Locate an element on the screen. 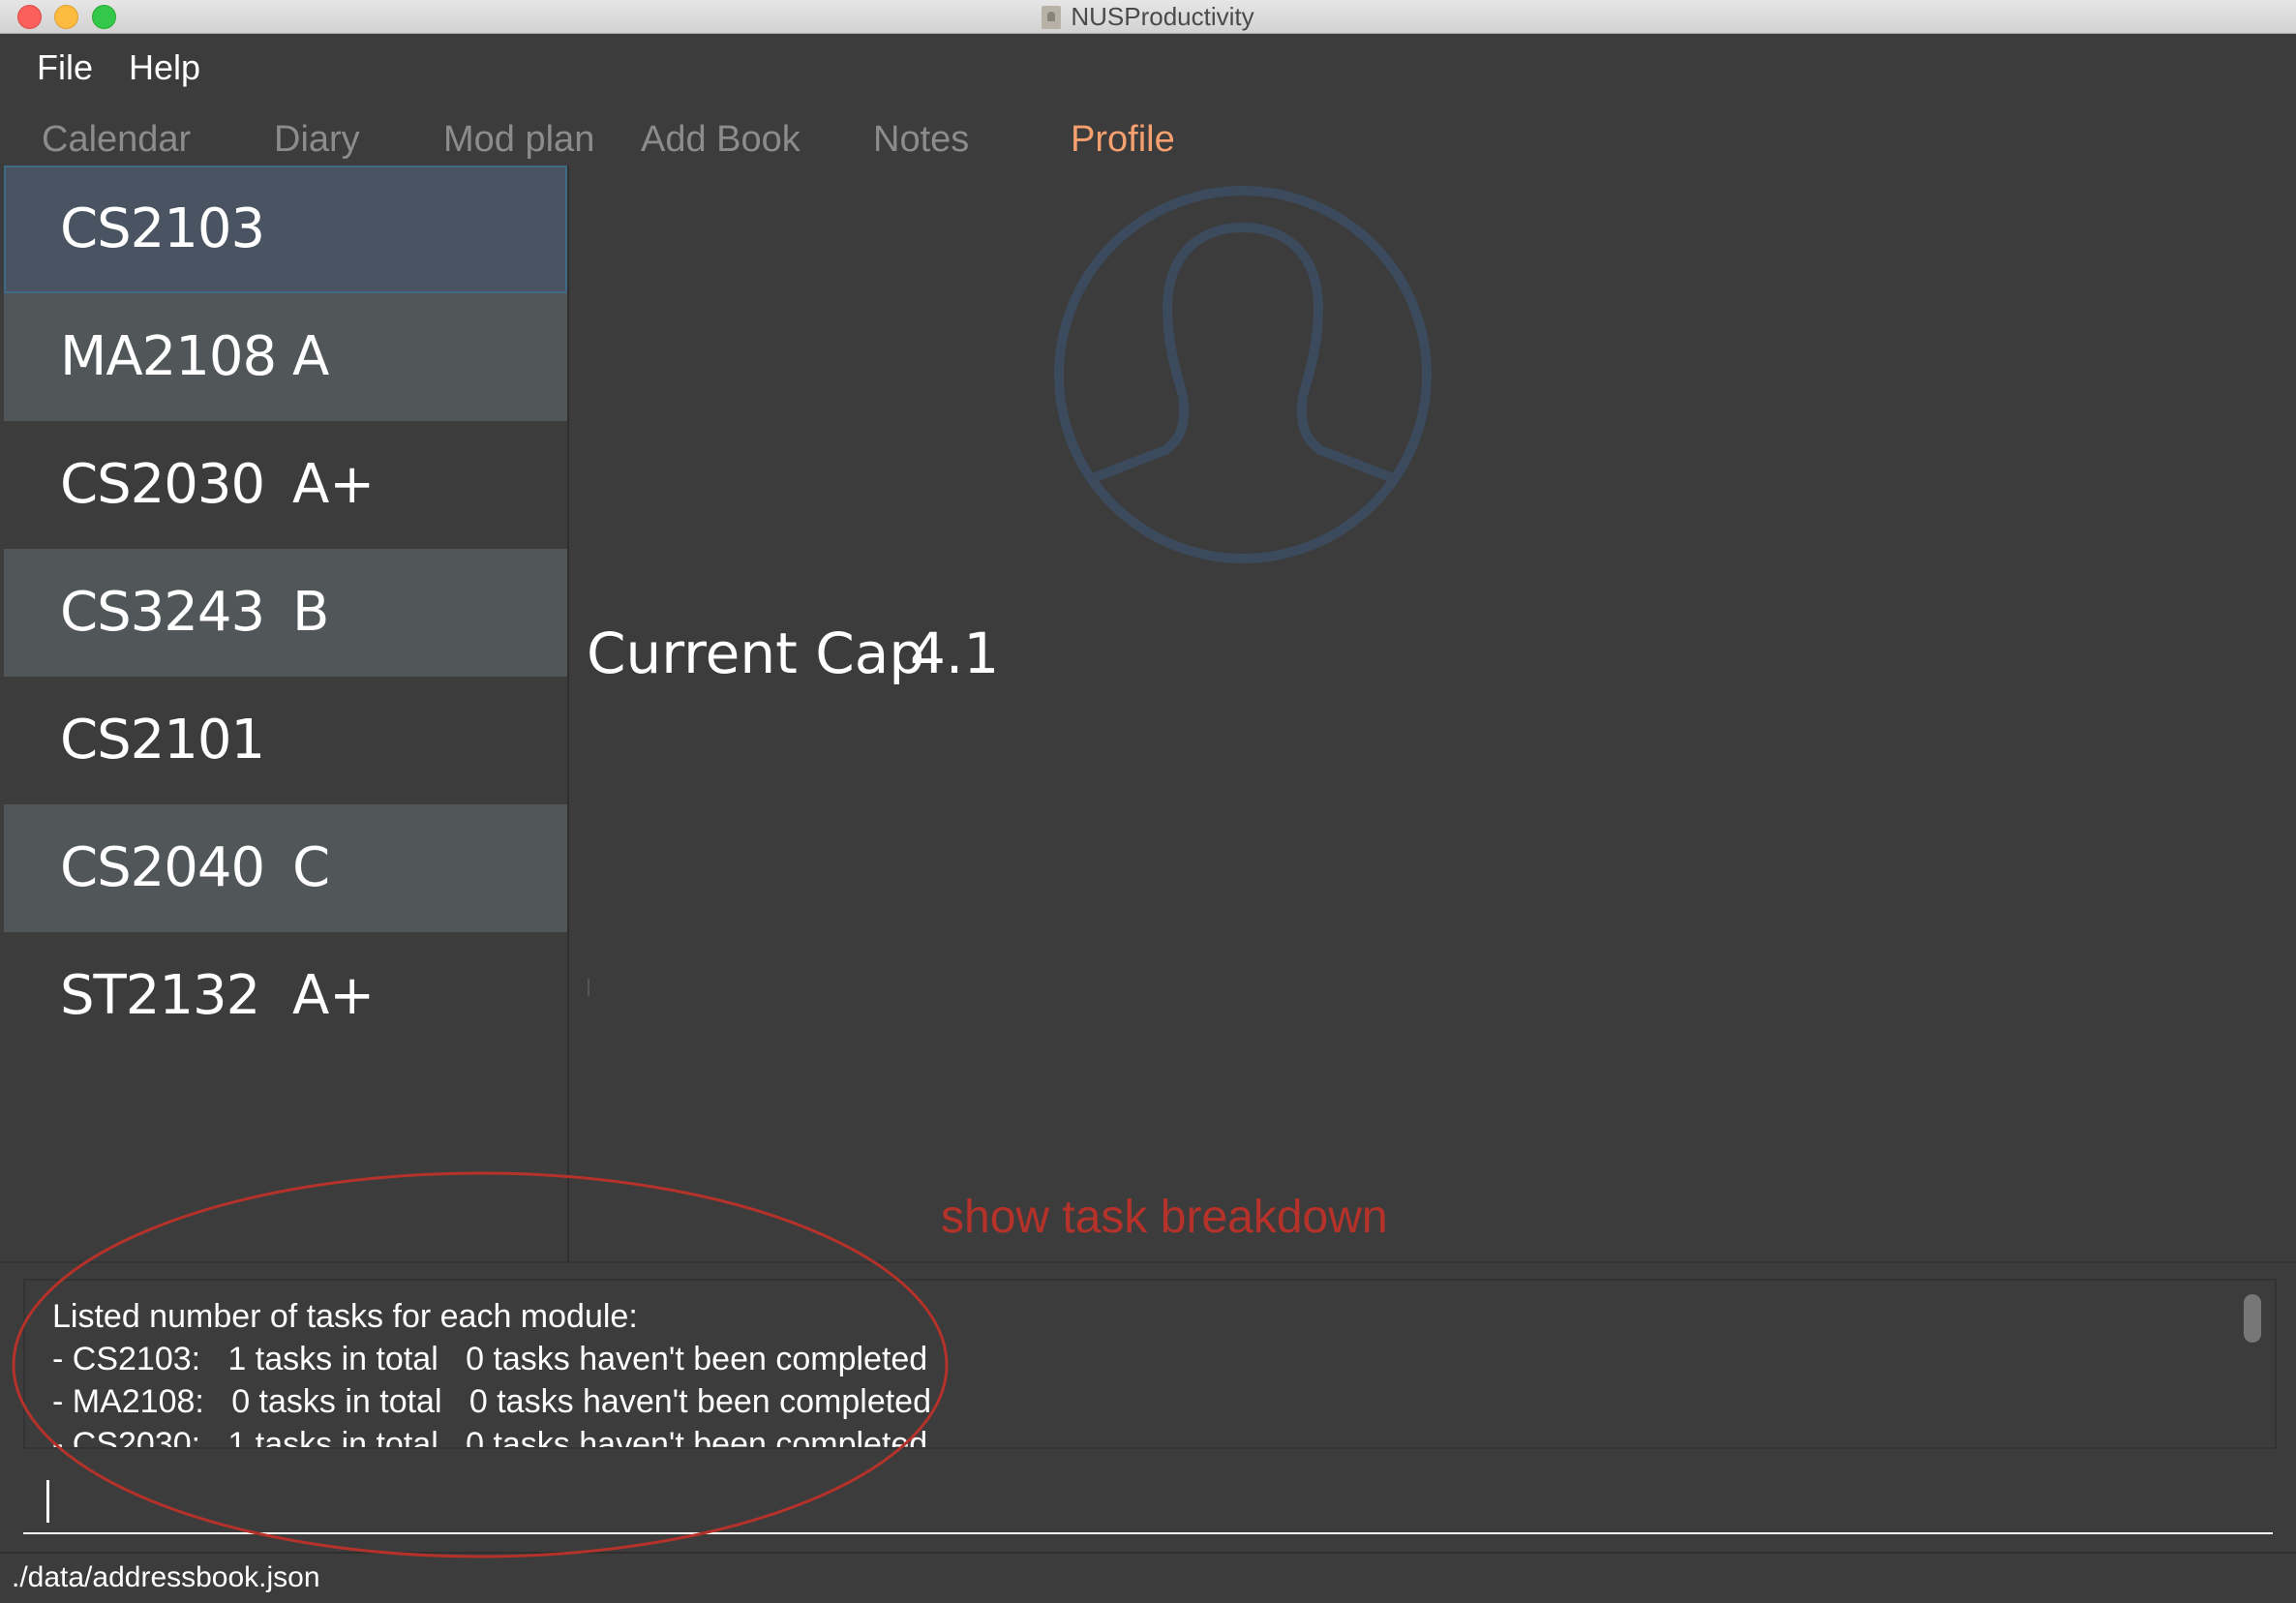 The image size is (2296, 1603). module-code: MA2108 is located at coordinates (168, 356).